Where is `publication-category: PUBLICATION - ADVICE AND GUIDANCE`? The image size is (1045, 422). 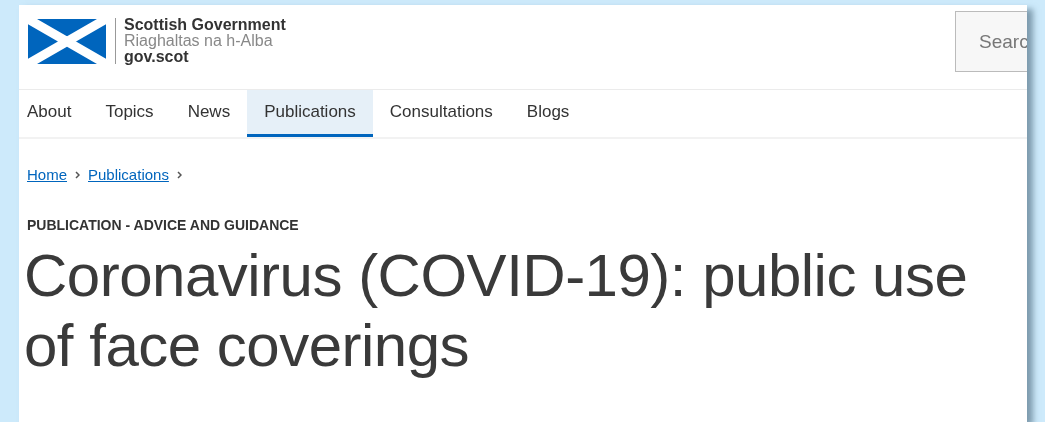 publication-category: PUBLICATION - ADVICE AND GUIDANCE is located at coordinates (163, 225).